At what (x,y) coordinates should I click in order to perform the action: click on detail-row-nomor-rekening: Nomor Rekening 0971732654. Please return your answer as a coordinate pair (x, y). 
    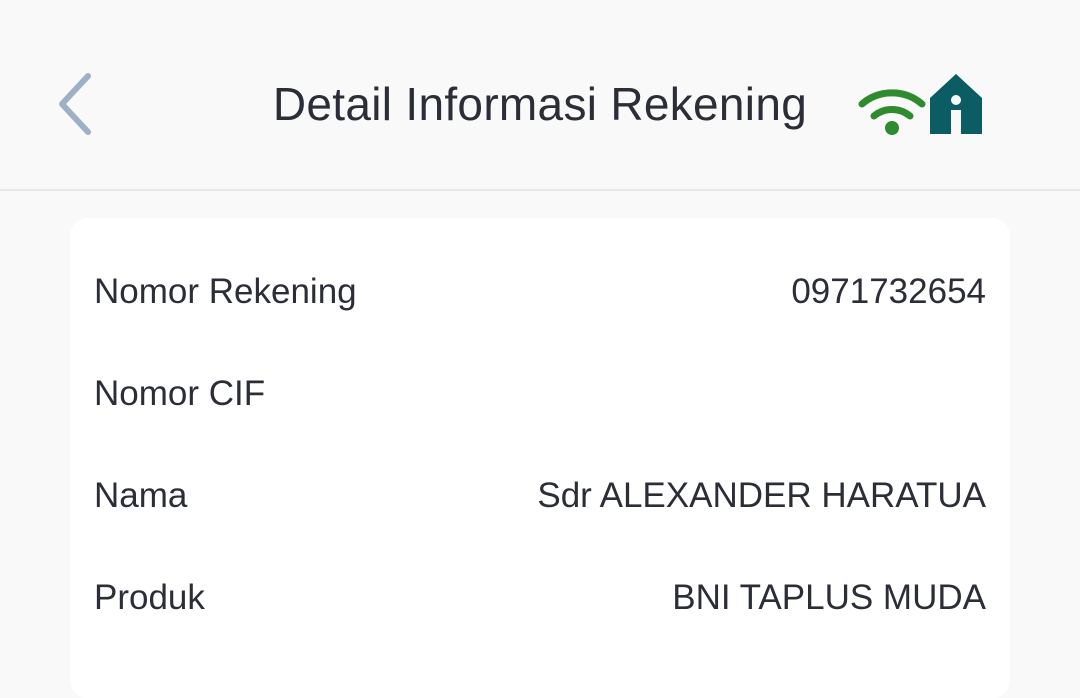
    Looking at the image, I should click on (540, 292).